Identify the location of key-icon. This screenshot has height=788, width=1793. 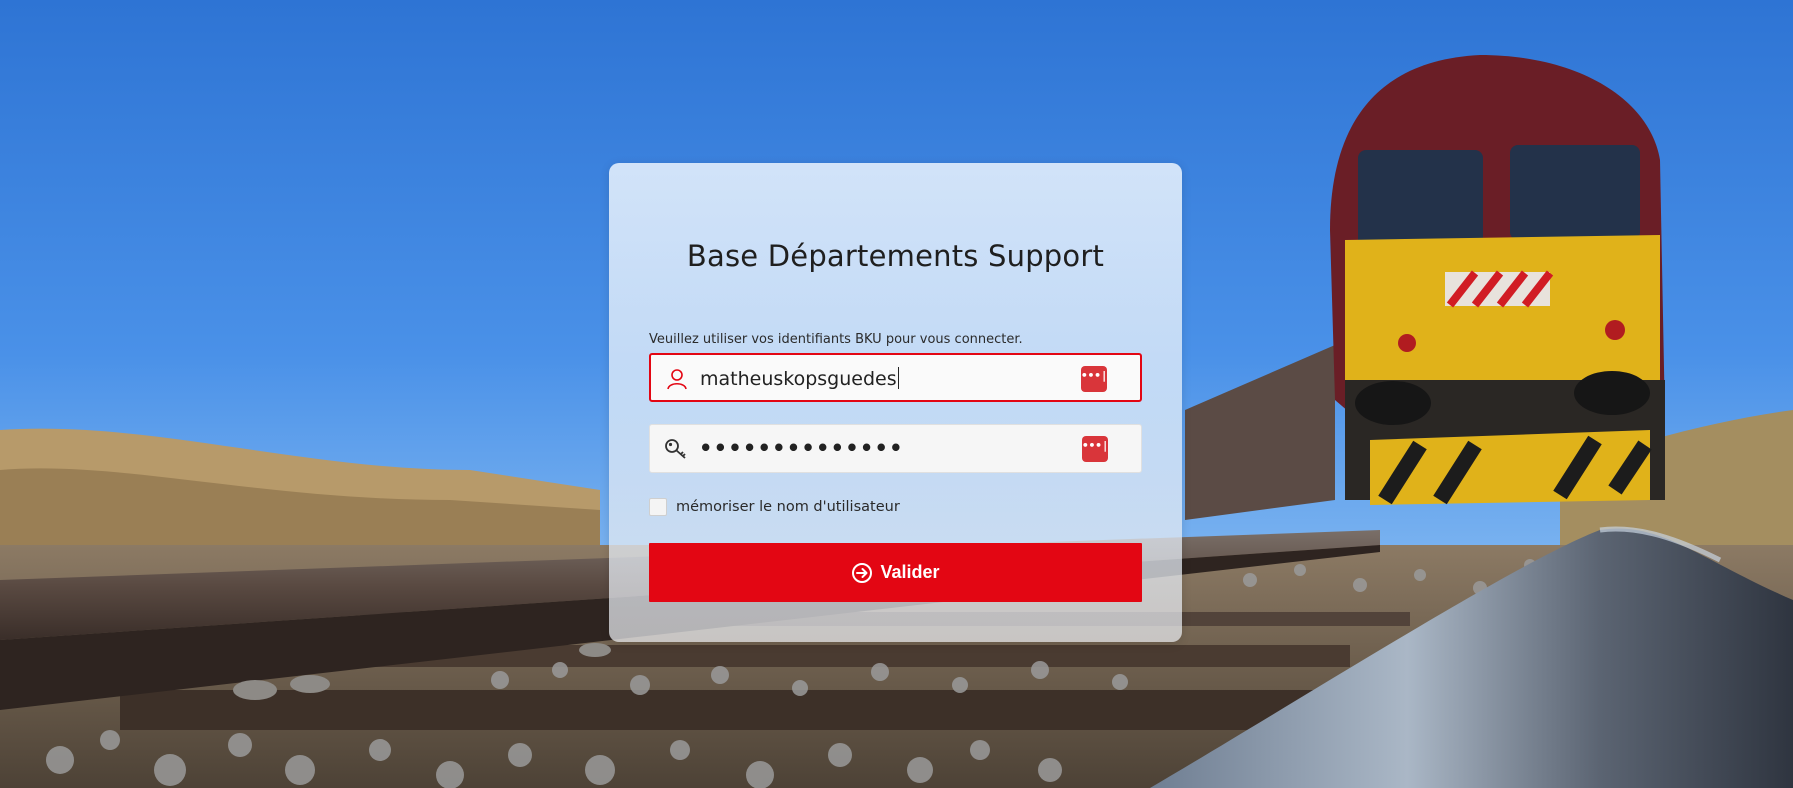
(676, 449).